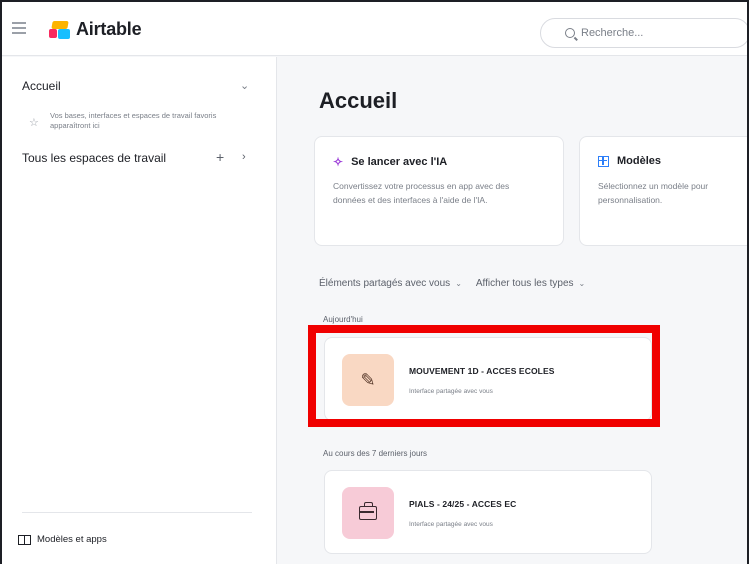 Image resolution: width=749 pixels, height=564 pixels. Describe the element at coordinates (399, 162) in the screenshot. I see `card-title: Se lancer avec l'IA` at that location.